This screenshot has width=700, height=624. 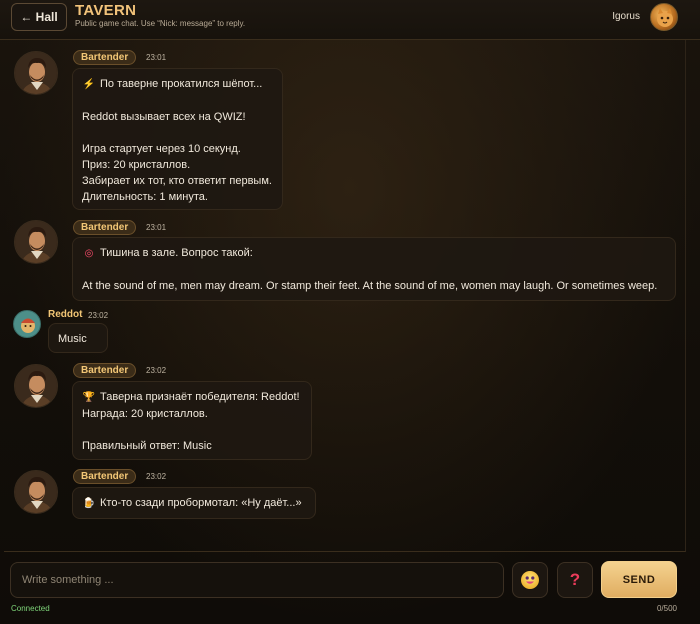 What do you see at coordinates (106, 10) in the screenshot?
I see `page-title: TAVERN` at bounding box center [106, 10].